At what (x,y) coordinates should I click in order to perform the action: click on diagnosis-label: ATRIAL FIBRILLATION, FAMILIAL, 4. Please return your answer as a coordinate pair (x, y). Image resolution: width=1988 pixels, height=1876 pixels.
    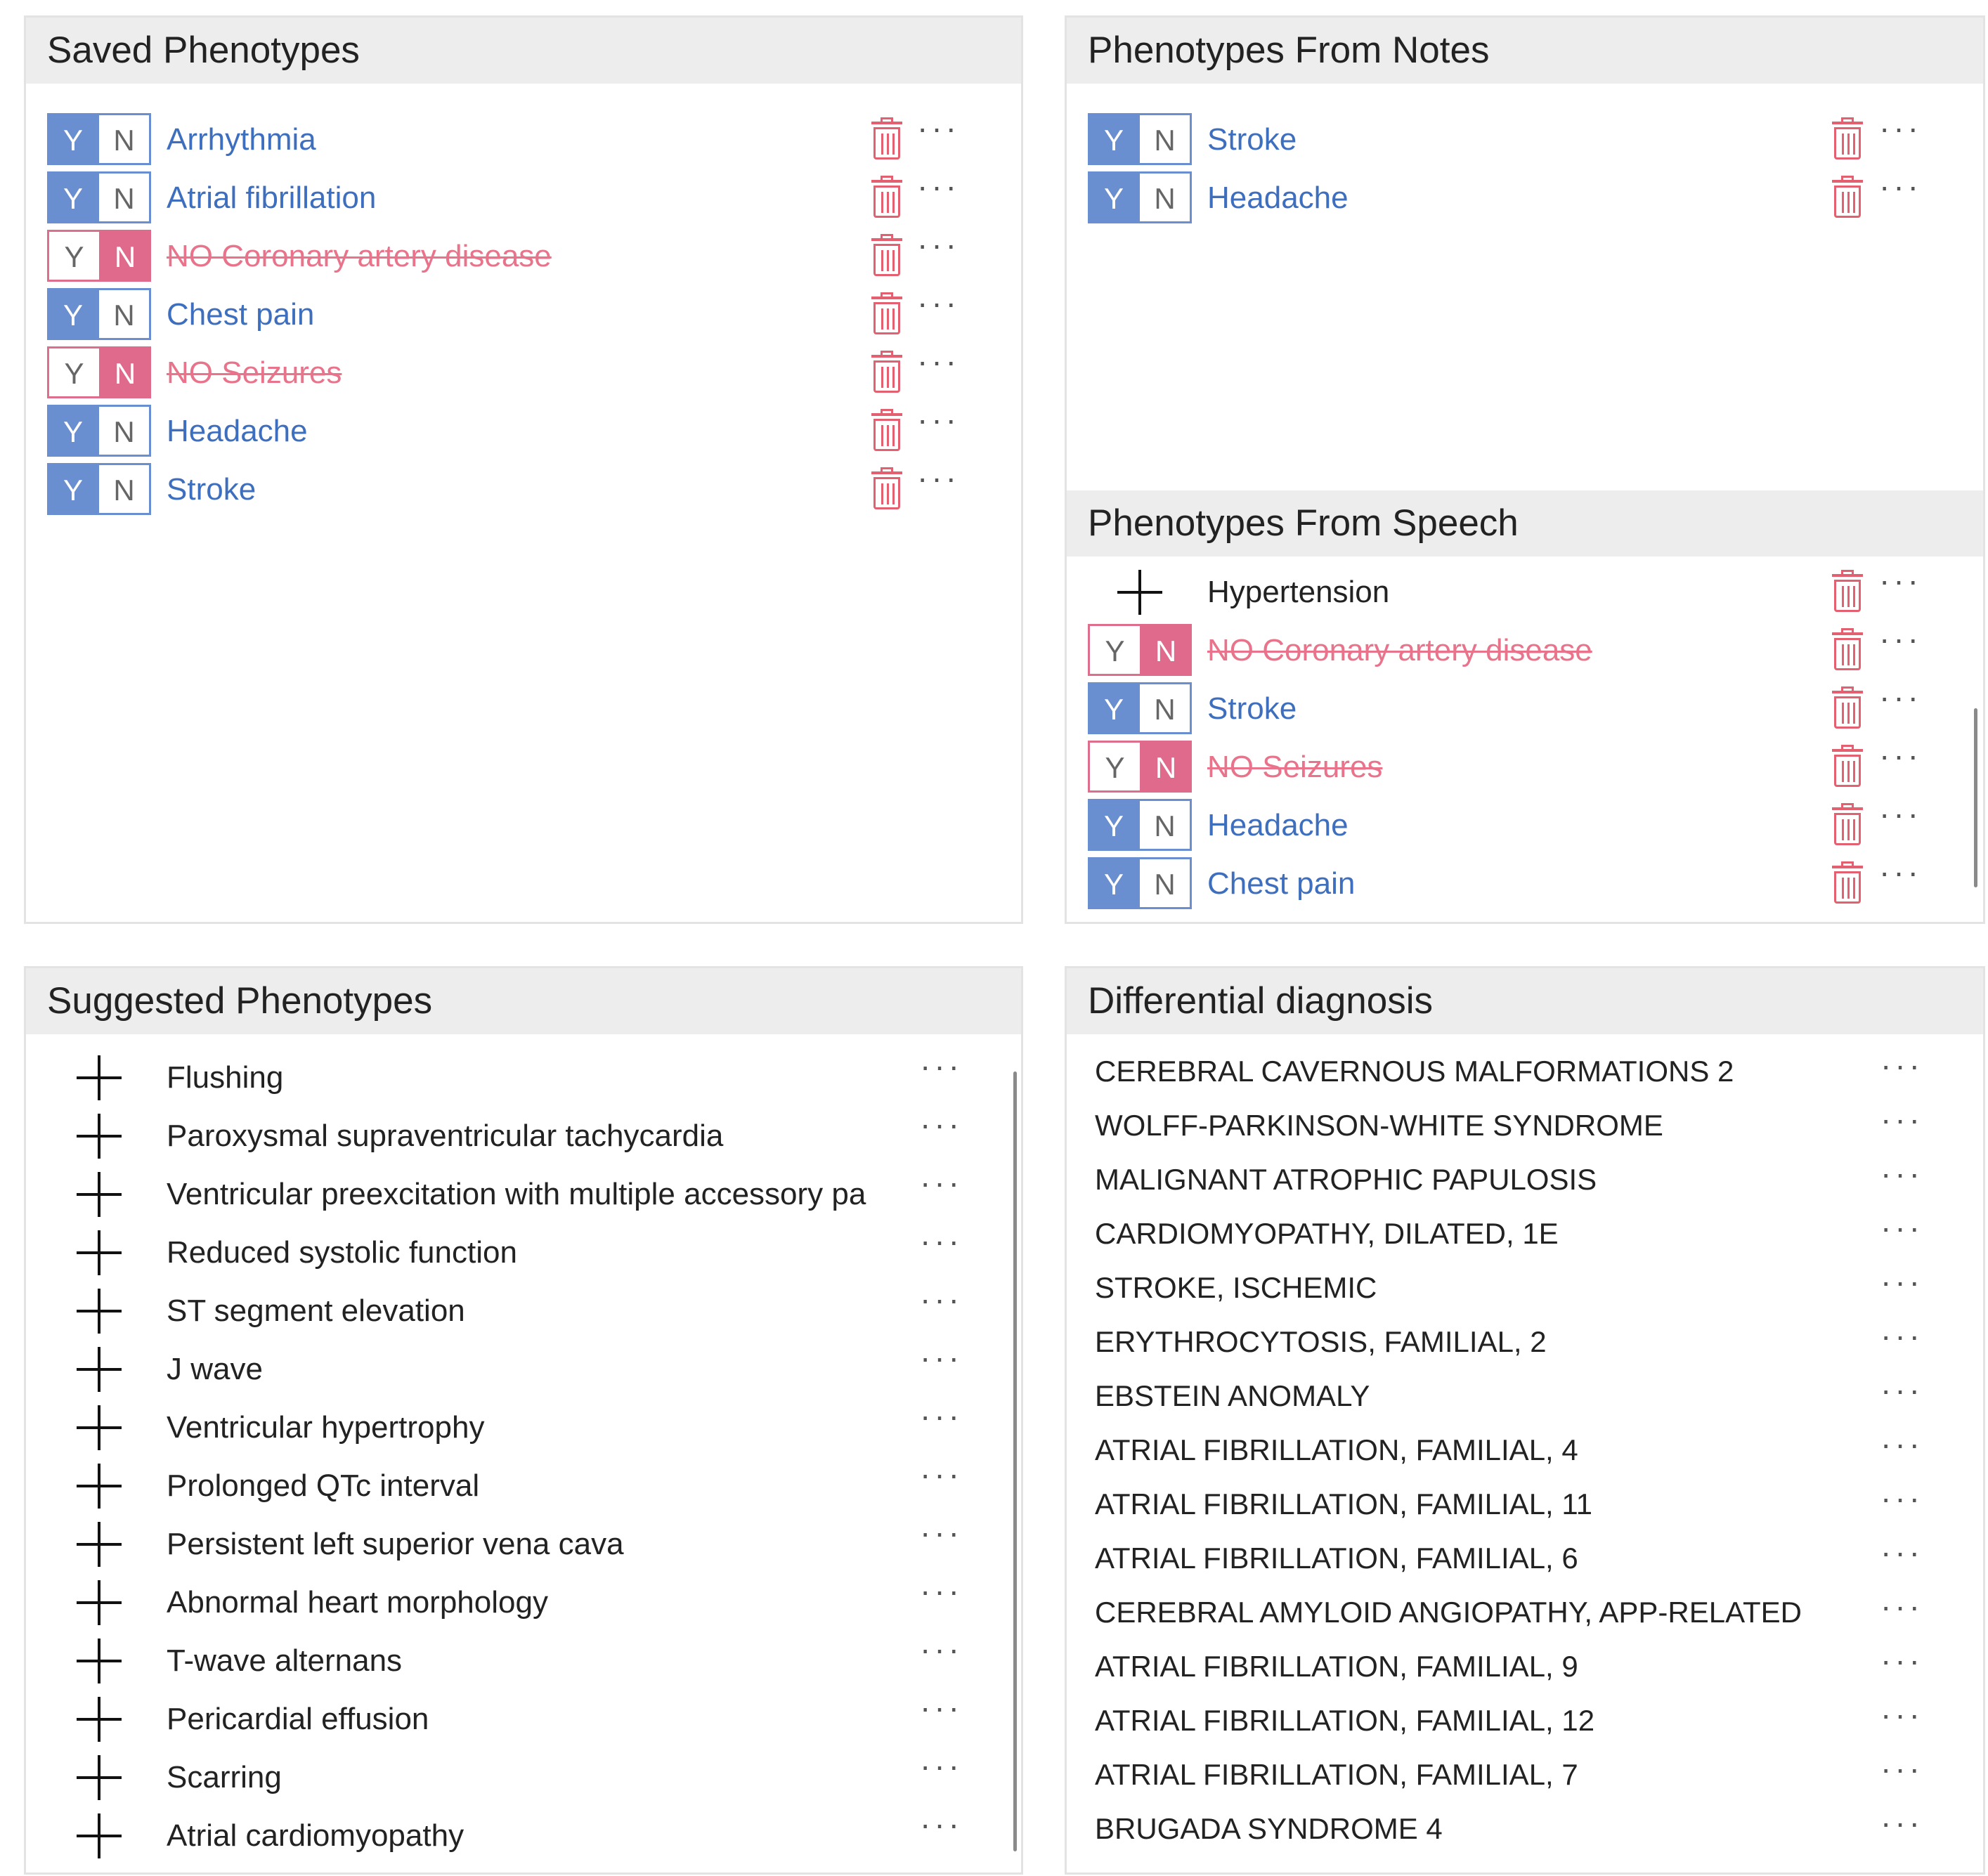
    Looking at the image, I should click on (1336, 1450).